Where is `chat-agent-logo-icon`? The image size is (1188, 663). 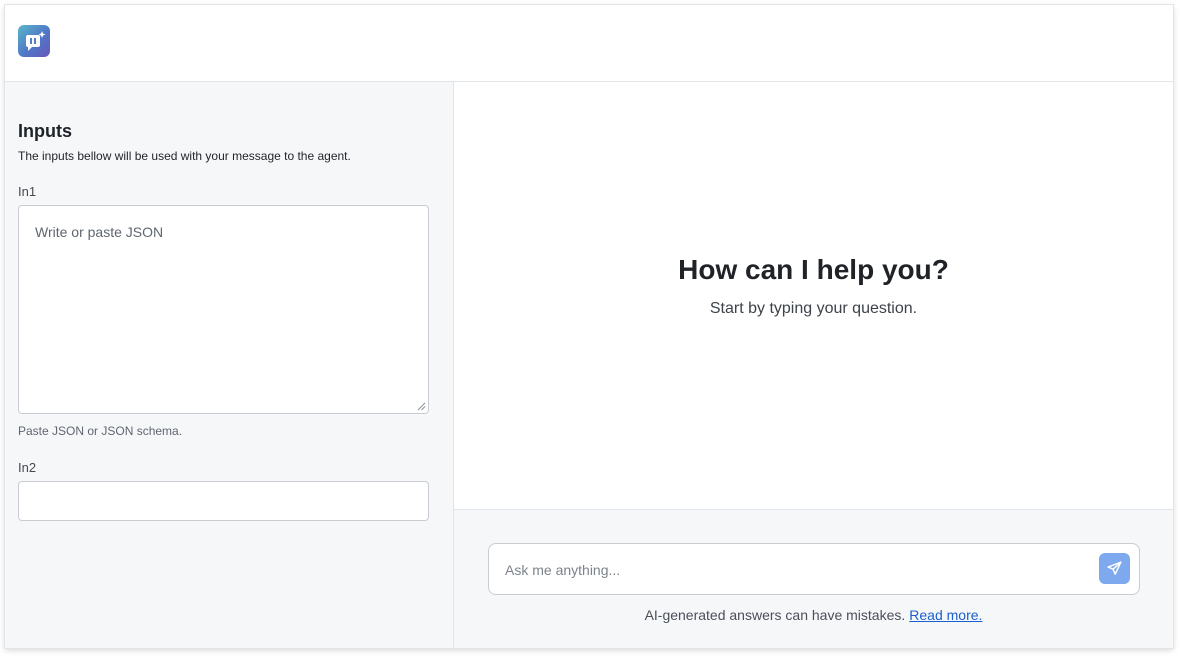
chat-agent-logo-icon is located at coordinates (34, 41).